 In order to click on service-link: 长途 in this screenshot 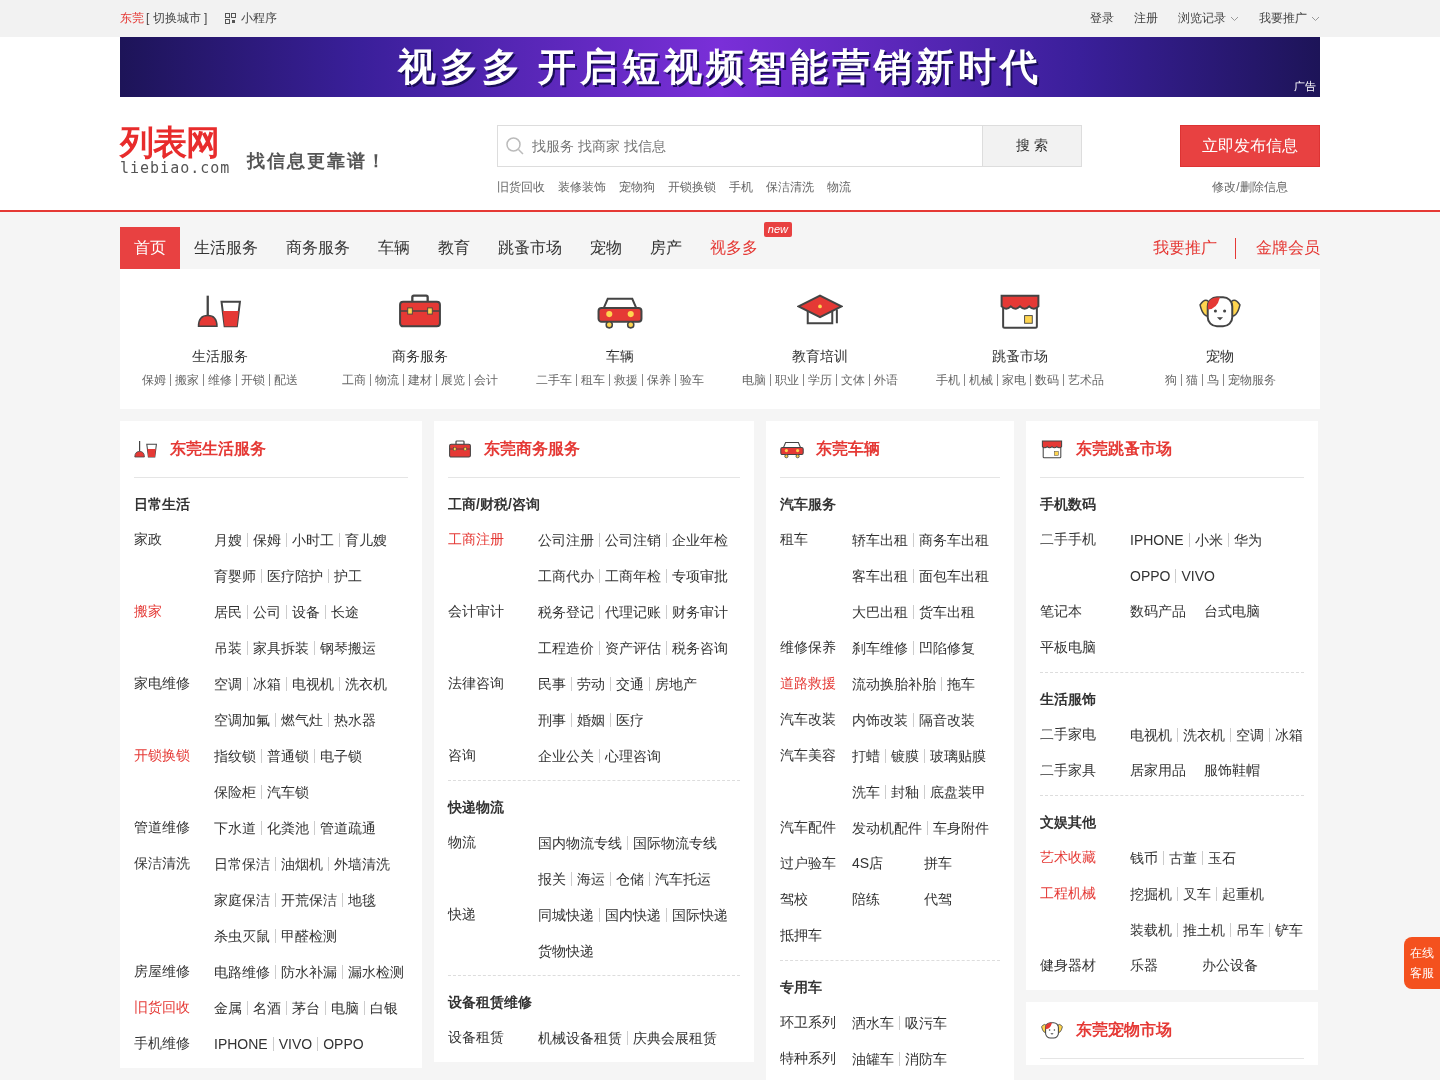, I will do `click(344, 612)`.